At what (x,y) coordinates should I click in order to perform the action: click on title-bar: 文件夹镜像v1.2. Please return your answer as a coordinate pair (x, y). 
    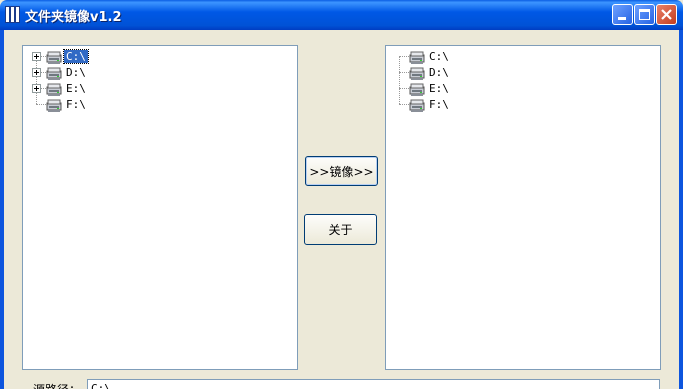
    Looking at the image, I should click on (341, 15).